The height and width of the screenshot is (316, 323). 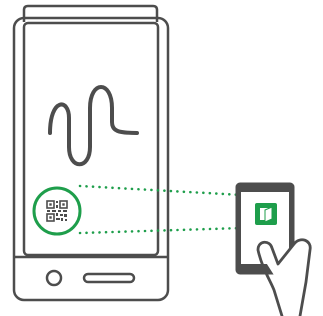 I want to click on qr-highlight-ring, so click(x=57, y=211).